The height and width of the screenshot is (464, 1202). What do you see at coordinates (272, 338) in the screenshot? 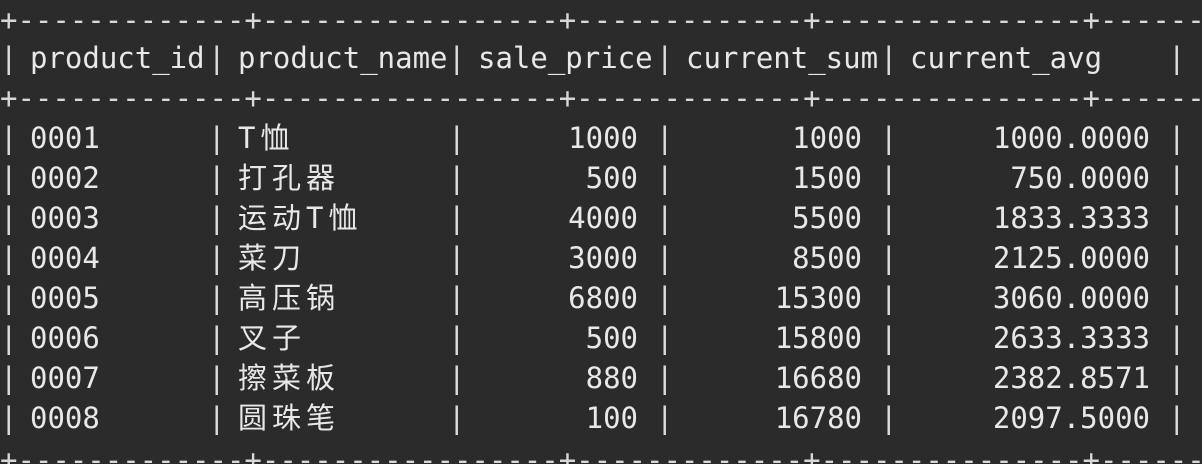
I see `cell-product-name: 叉子` at bounding box center [272, 338].